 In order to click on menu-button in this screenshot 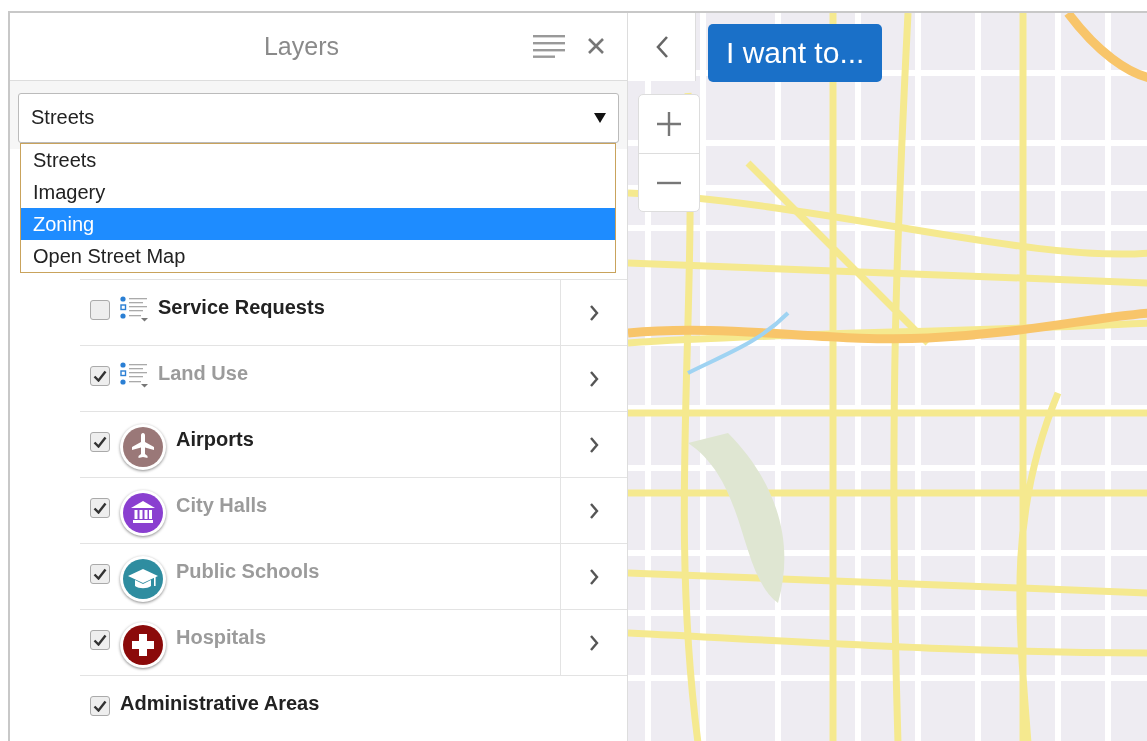, I will do `click(549, 46)`.